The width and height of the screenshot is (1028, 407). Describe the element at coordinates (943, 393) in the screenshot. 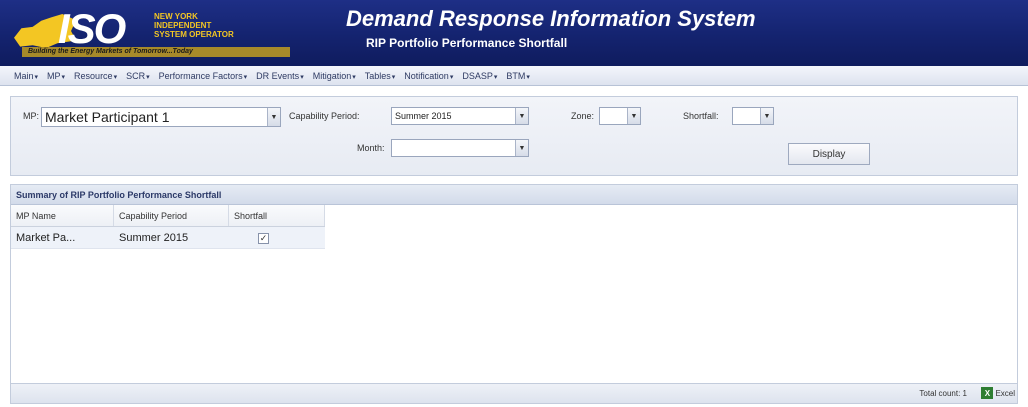

I see `total-count: Total count: 1` at that location.